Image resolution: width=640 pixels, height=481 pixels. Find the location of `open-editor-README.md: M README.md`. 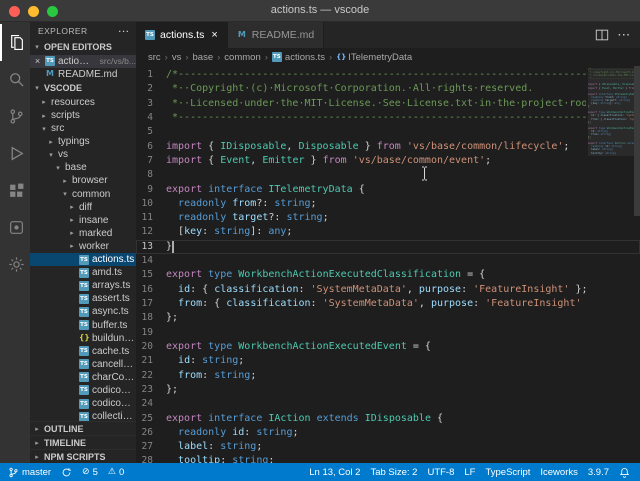

open-editor-README.md: M README.md is located at coordinates (83, 74).